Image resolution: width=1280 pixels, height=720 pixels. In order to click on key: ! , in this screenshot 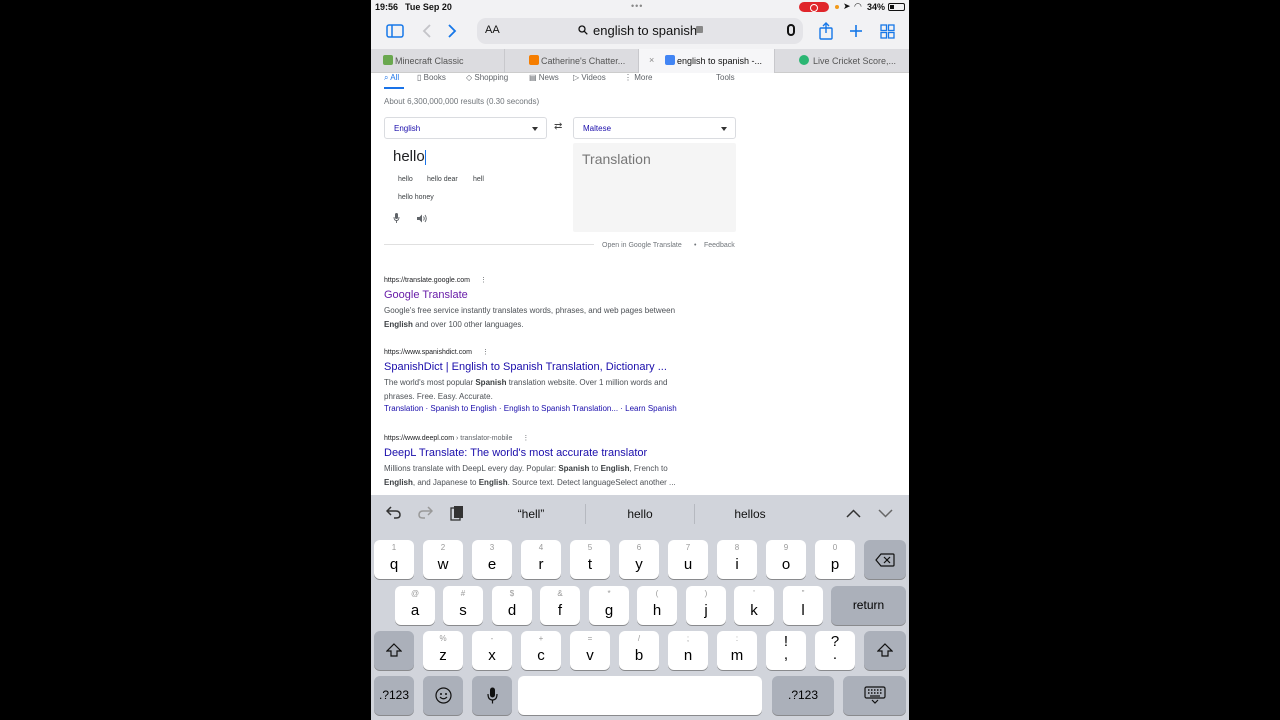, I will do `click(786, 650)`.